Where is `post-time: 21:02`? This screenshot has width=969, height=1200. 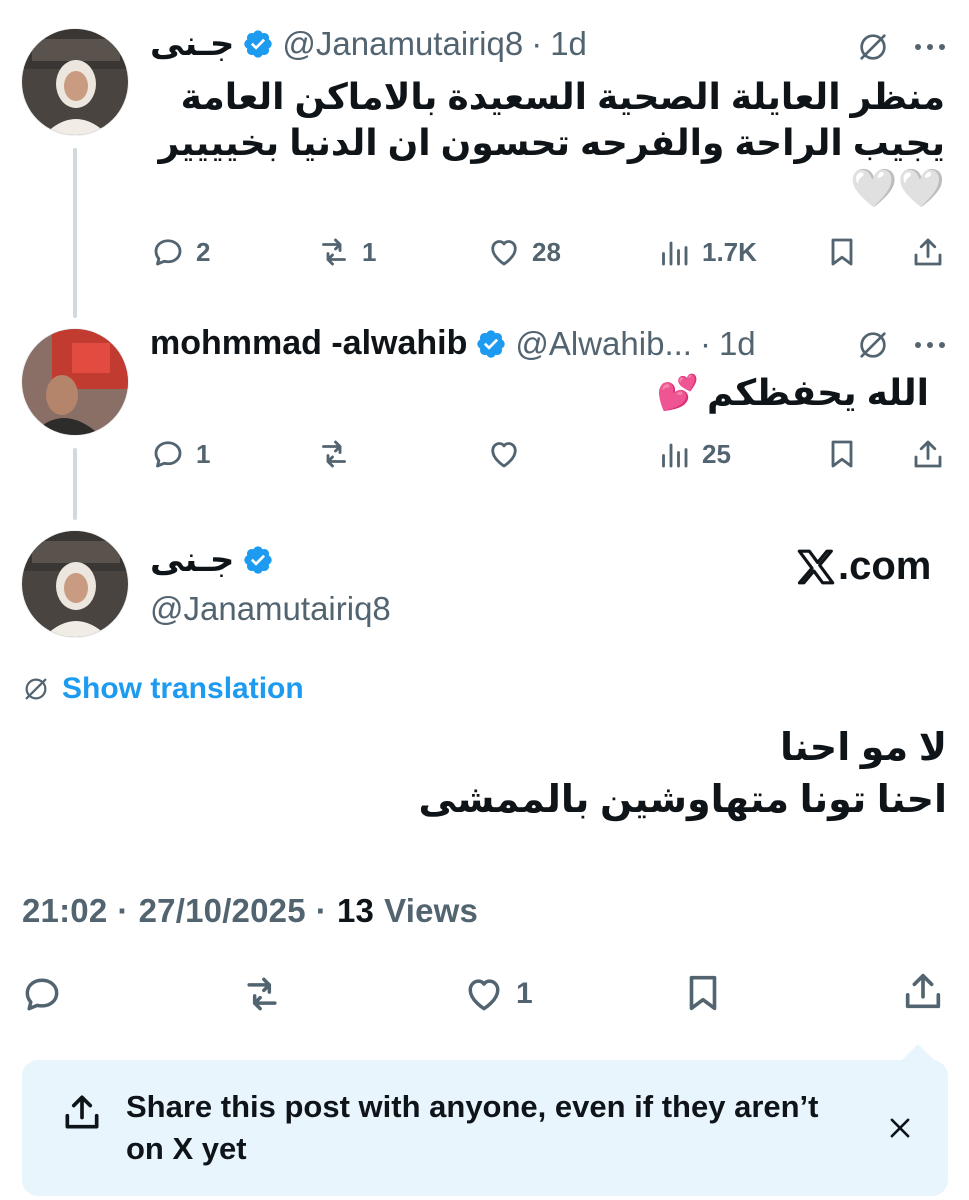
post-time: 21:02 is located at coordinates (64, 911).